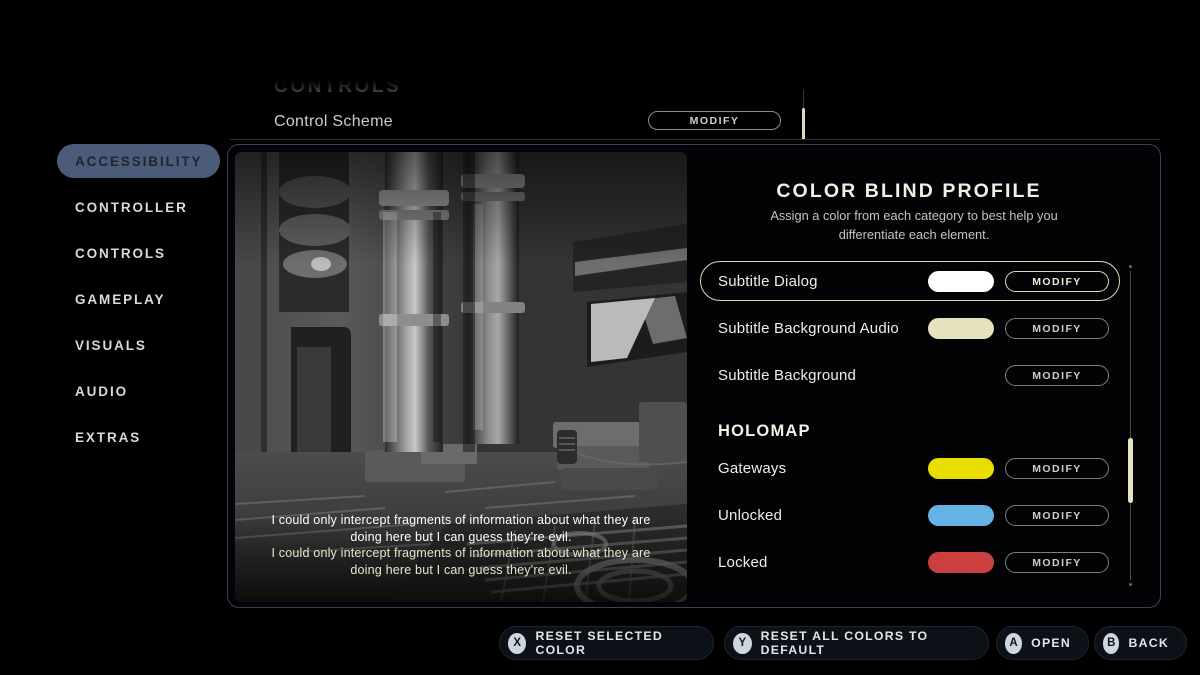 The width and height of the screenshot is (1200, 675). Describe the element at coordinates (517, 643) in the screenshot. I see `x-button-icon: X` at that location.